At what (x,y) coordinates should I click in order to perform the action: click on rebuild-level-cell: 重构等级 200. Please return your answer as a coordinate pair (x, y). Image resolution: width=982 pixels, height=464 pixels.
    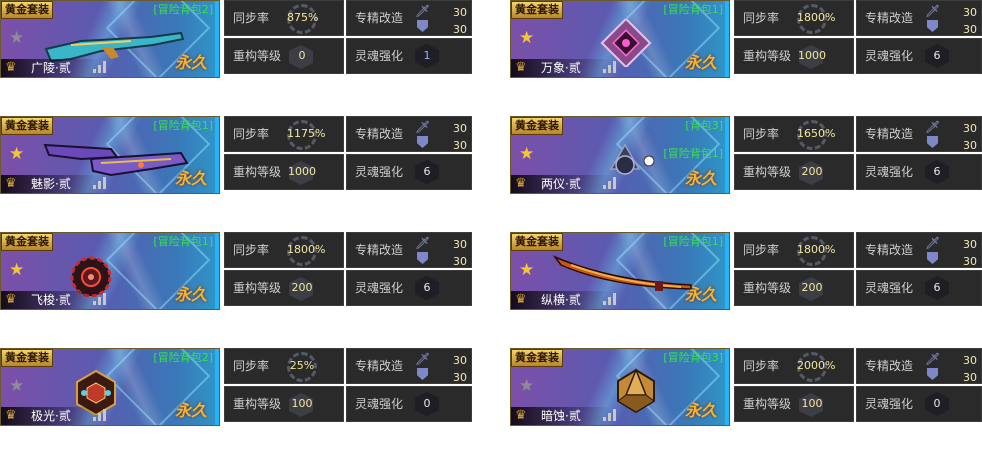
    Looking at the image, I should click on (794, 172).